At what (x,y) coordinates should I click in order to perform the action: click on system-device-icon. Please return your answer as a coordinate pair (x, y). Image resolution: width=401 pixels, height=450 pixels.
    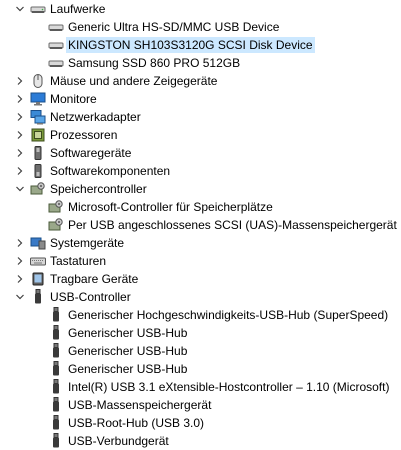
    Looking at the image, I should click on (38, 243).